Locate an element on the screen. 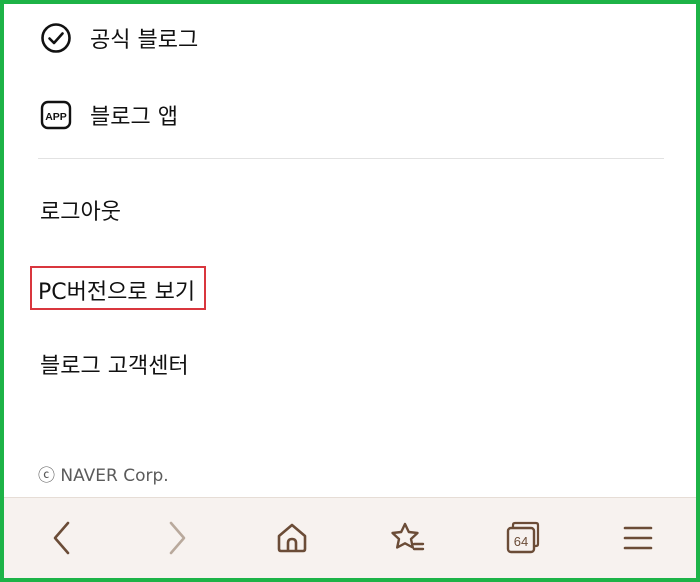 This screenshot has width=700, height=582. copyright-text: ⓒ NAVER Corp. is located at coordinates (103, 476).